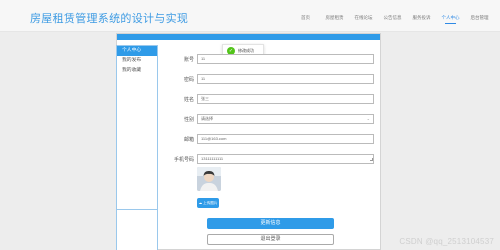 This screenshot has width=500, height=250. I want to click on phone-field: 13111111111, so click(285, 159).